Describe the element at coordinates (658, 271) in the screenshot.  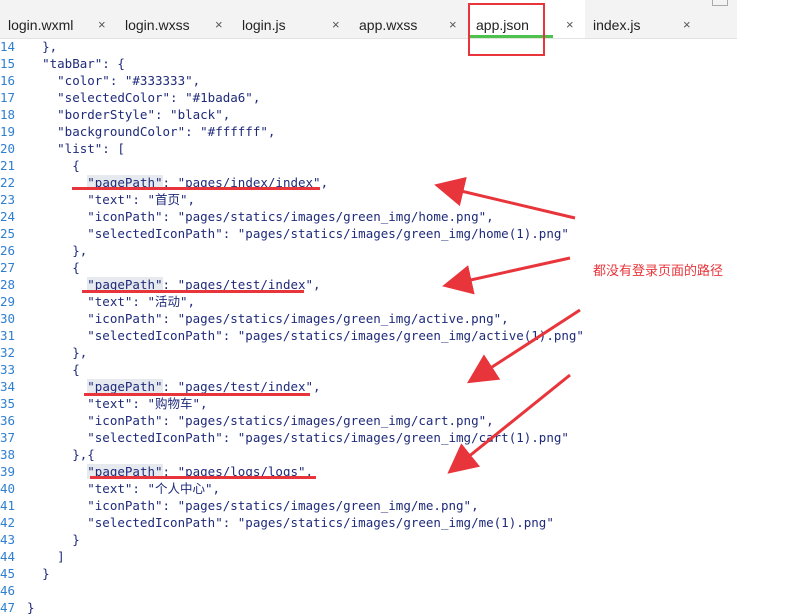
I see `annotation-note: 都没有登录页面的路径` at that location.